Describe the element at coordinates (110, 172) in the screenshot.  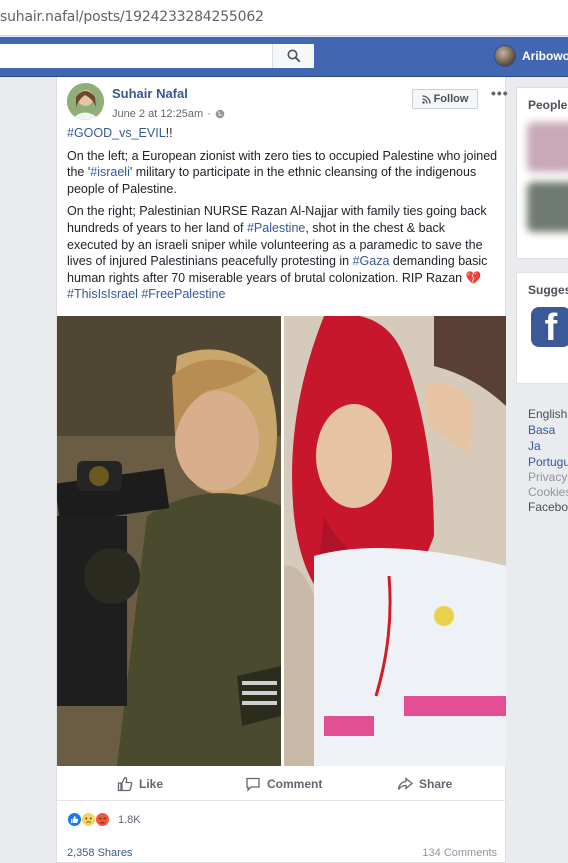
I see `hashtag-israeli: #israeli` at that location.